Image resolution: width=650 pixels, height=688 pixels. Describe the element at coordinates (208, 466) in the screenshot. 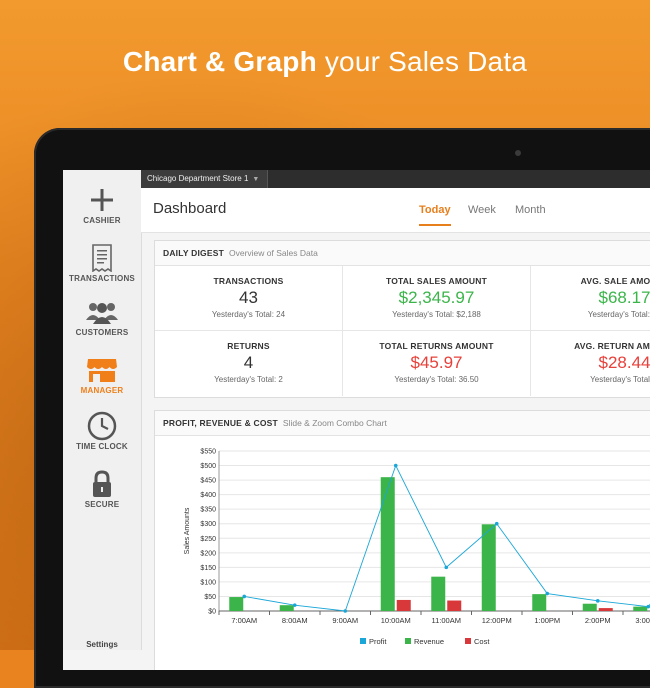

I see `y-tick-label: $500` at that location.